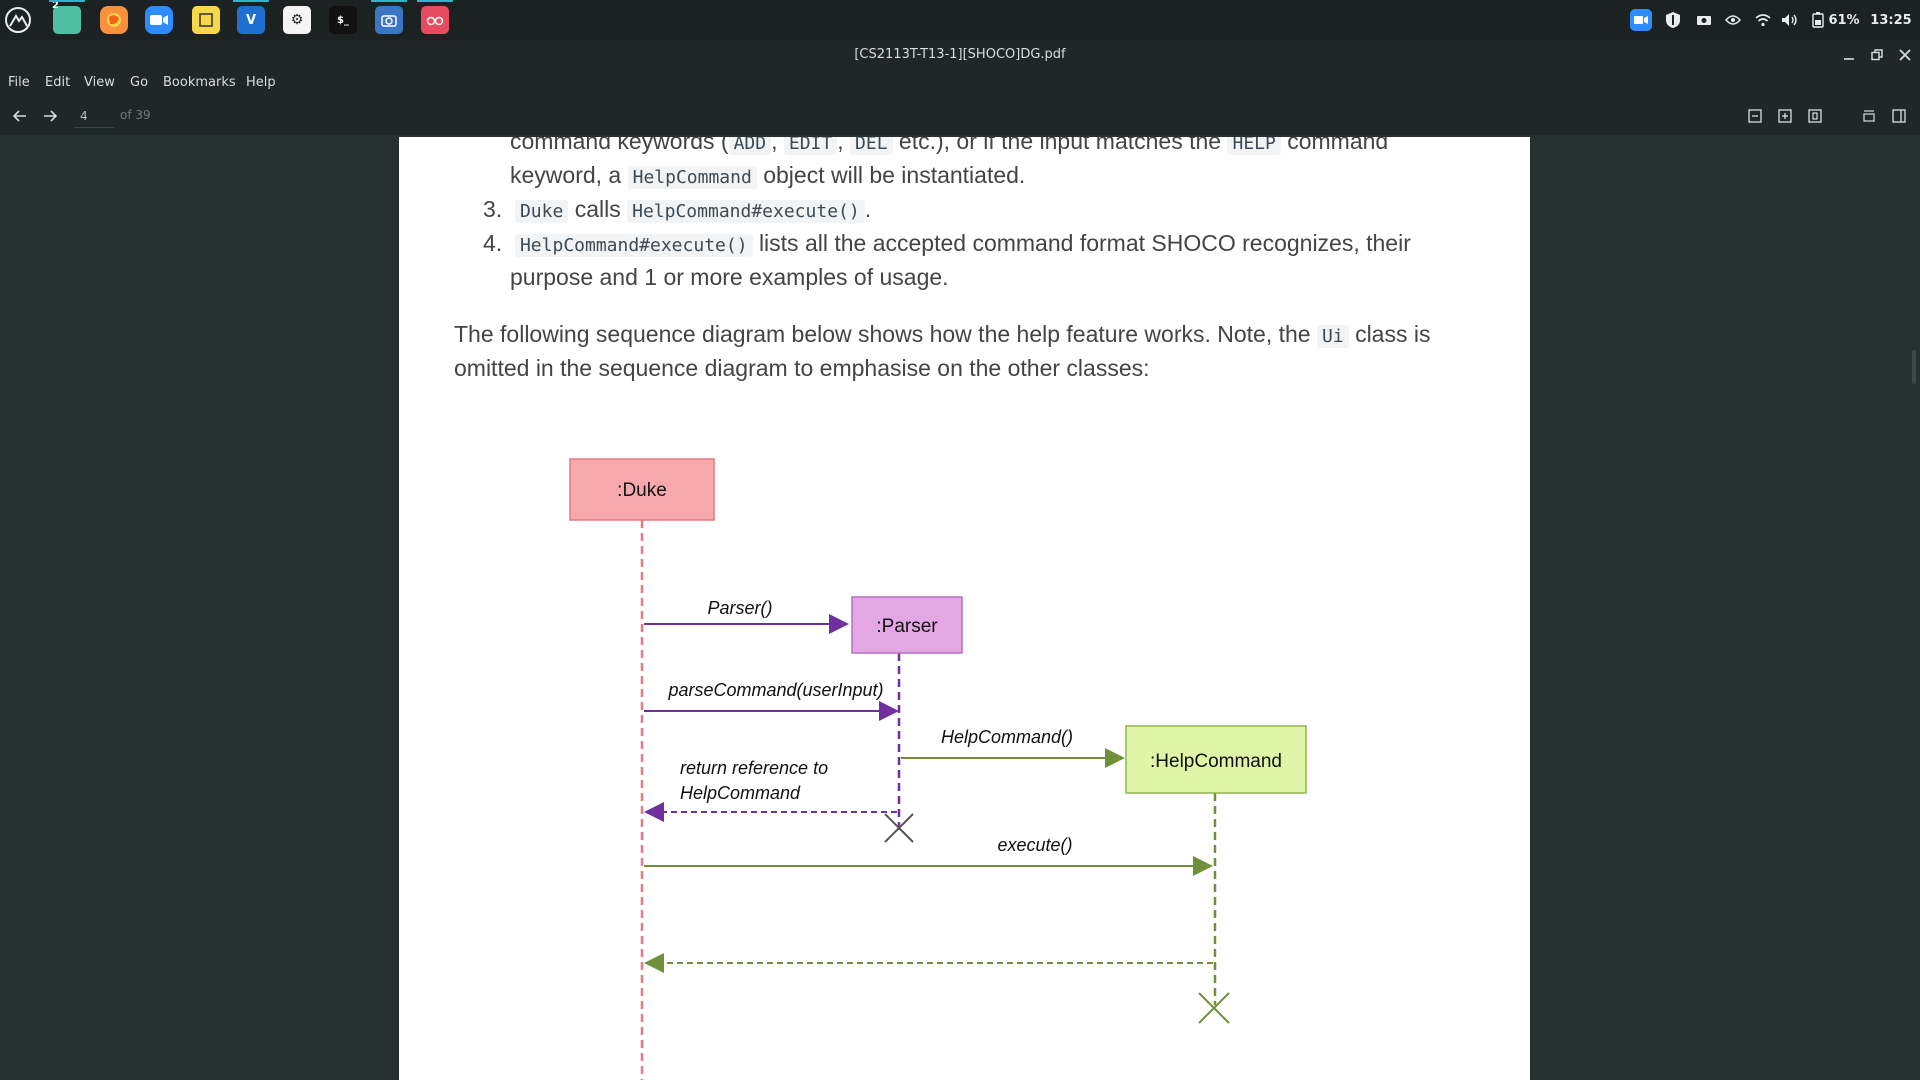 The image size is (1920, 1080). What do you see at coordinates (740, 793) in the screenshot?
I see `msg-return-label-2: HelpCommand` at bounding box center [740, 793].